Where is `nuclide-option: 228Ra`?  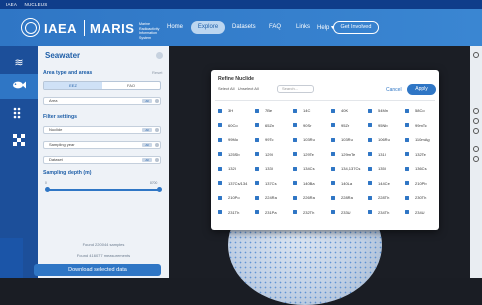
nuclide-option: 228Ra is located at coordinates (342, 197).